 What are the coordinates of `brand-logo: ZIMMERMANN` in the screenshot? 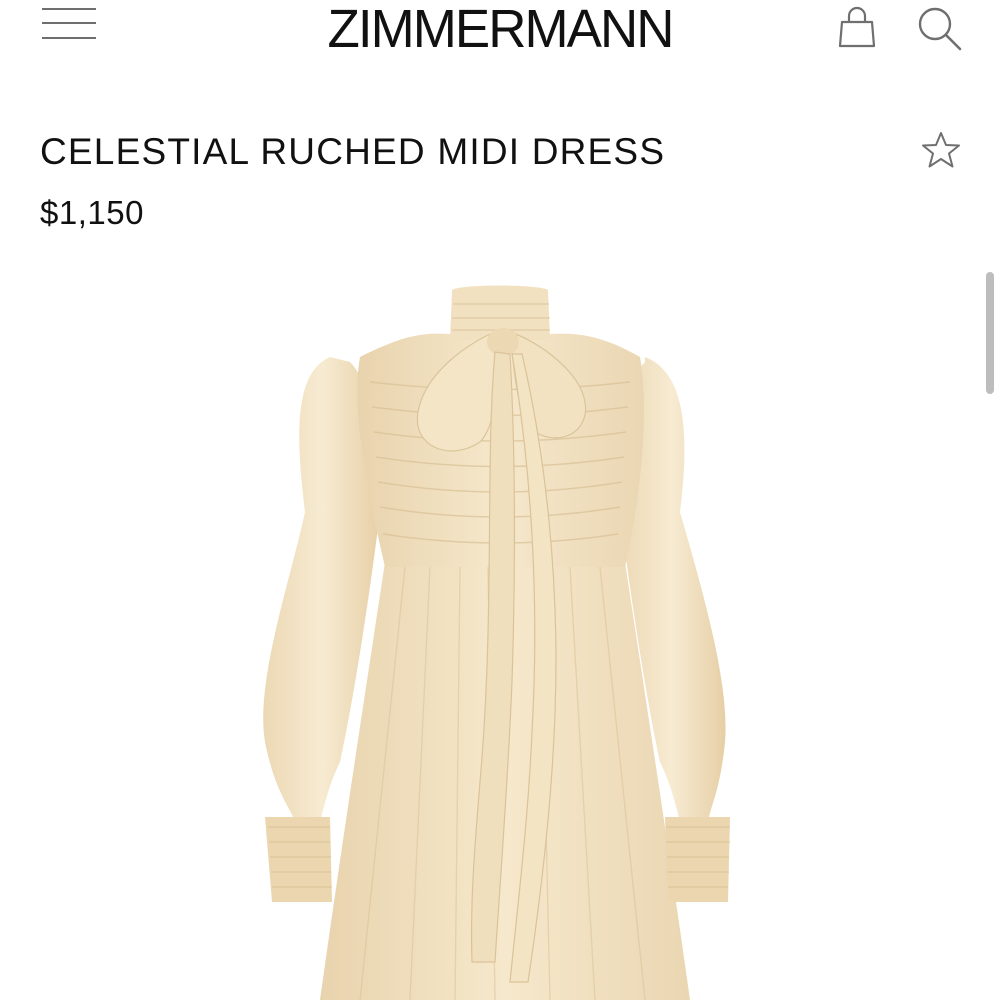 It's located at (500, 29).